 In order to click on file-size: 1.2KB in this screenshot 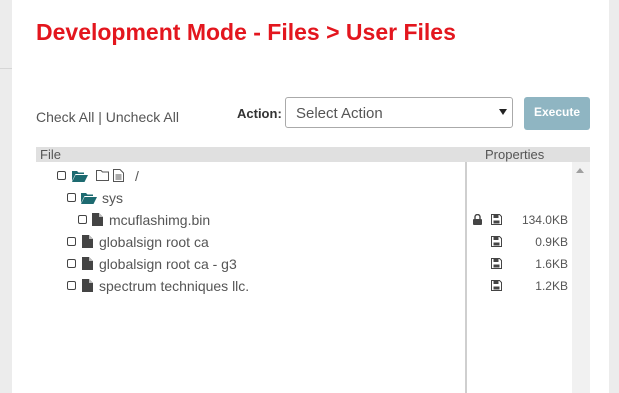, I will do `click(551, 286)`.